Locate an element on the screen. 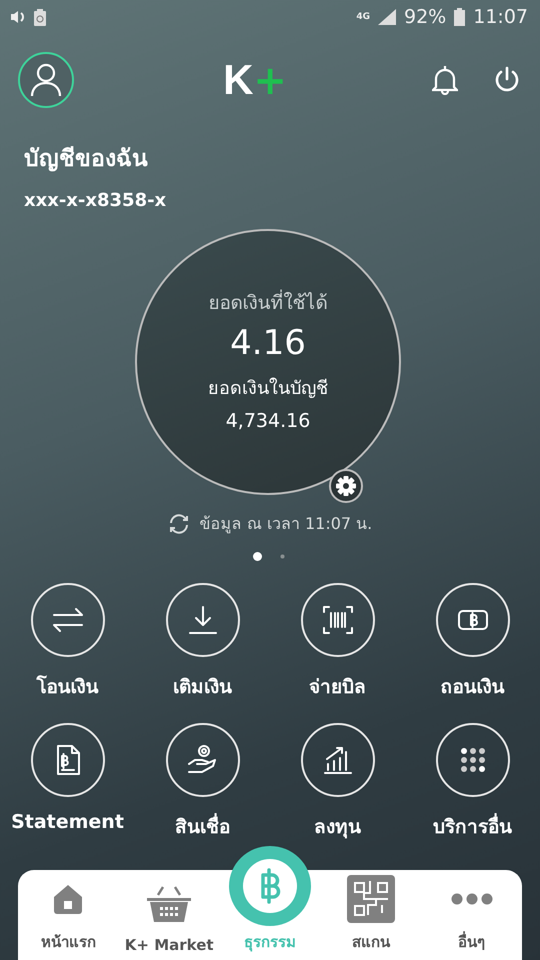 The height and width of the screenshot is (960, 540). account-title: บัญชีของฉัน is located at coordinates (86, 159).